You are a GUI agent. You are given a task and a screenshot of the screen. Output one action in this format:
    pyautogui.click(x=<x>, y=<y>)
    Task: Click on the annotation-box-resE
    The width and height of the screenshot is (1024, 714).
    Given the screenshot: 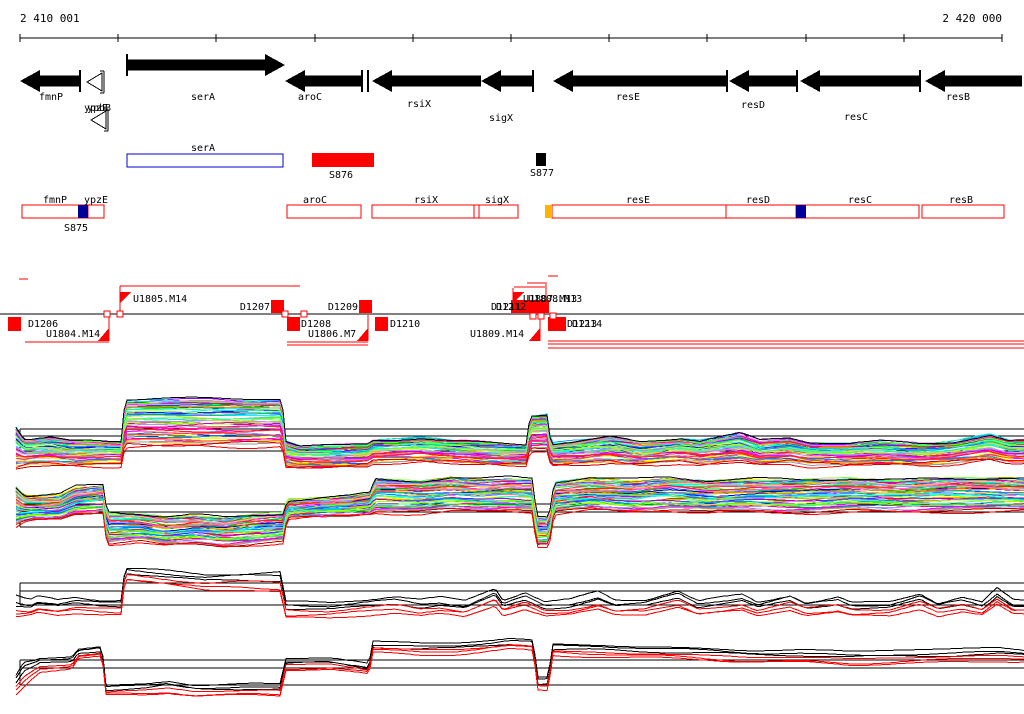 What is the action you would take?
    pyautogui.click(x=639, y=211)
    